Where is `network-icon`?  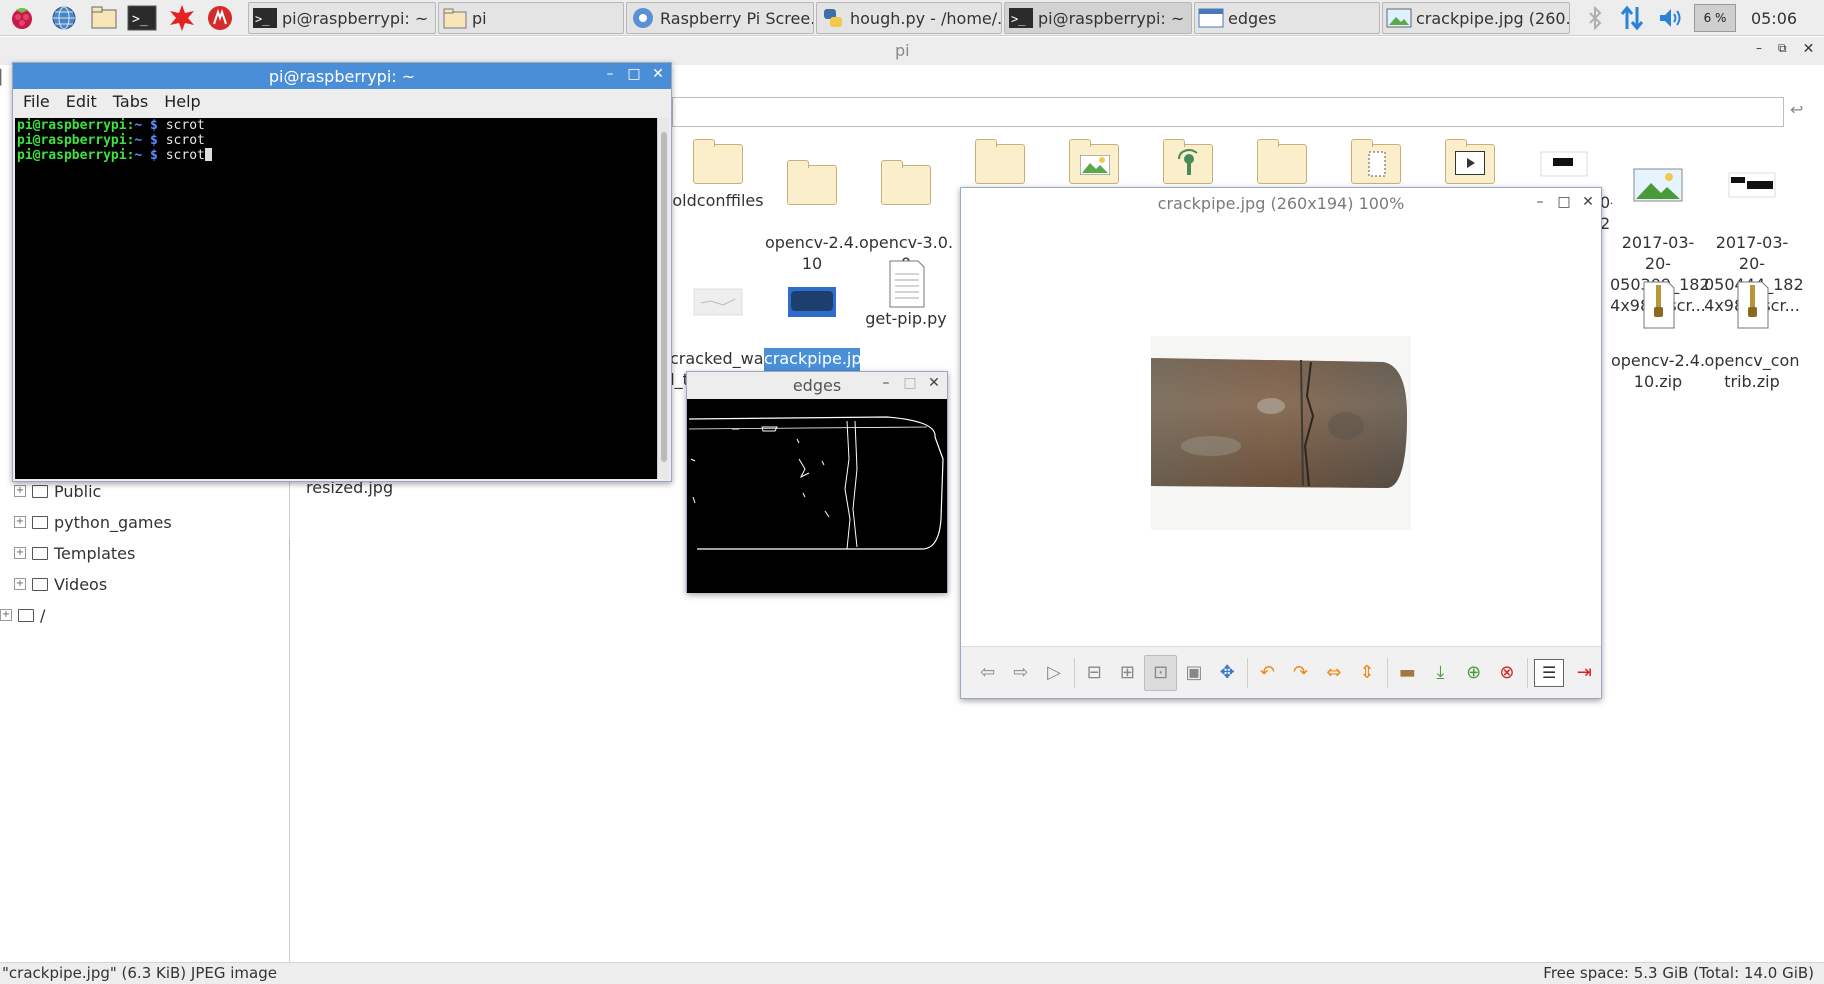
network-icon is located at coordinates (1632, 18).